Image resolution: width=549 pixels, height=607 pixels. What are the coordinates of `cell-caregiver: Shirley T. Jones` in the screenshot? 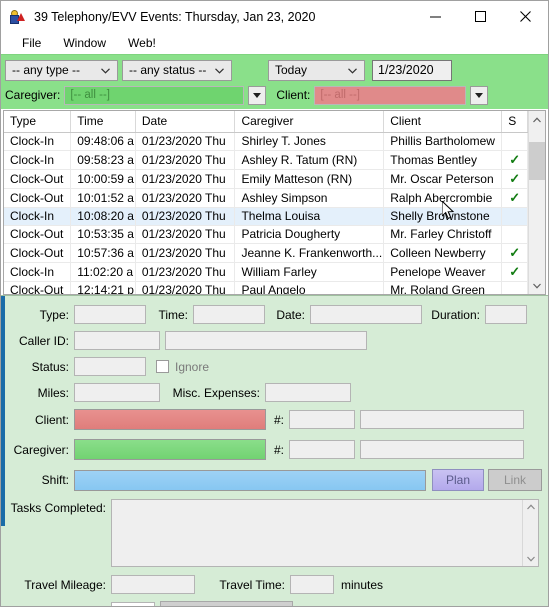 It's located at (309, 141).